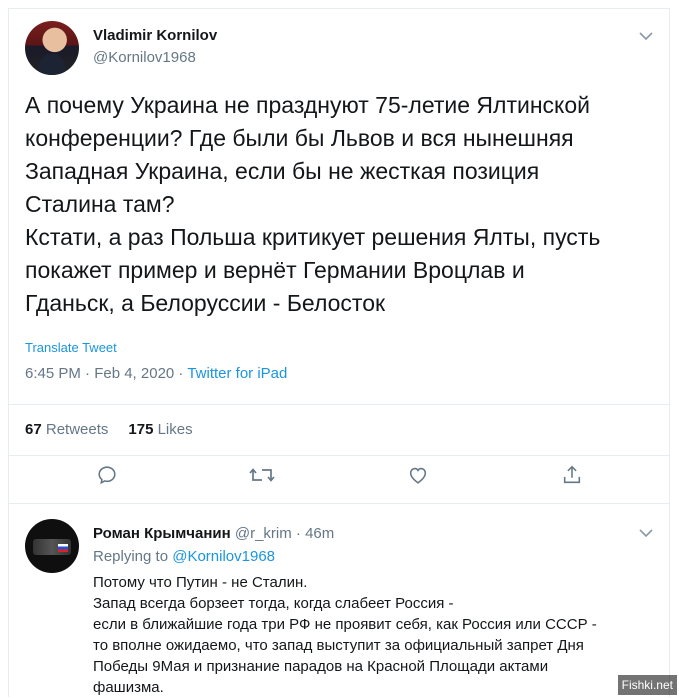 This screenshot has width=679, height=698. I want to click on author-name: Vladimir Kornilov, so click(155, 35).